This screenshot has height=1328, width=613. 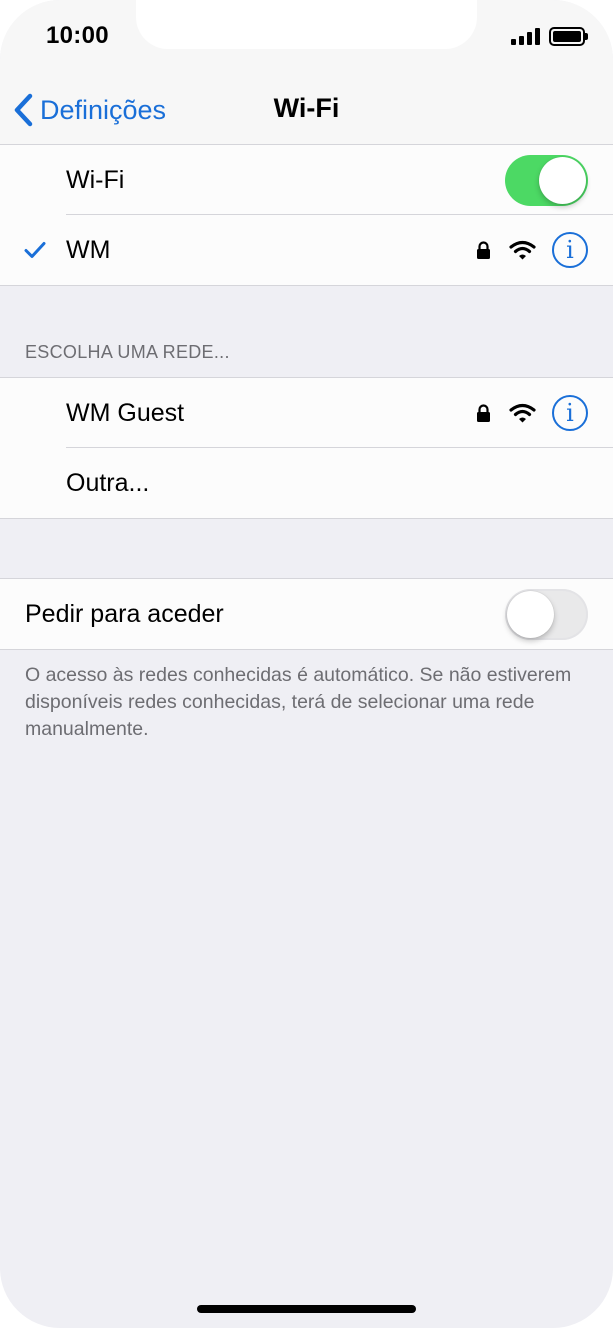 I want to click on checkmark-icon, so click(x=35, y=250).